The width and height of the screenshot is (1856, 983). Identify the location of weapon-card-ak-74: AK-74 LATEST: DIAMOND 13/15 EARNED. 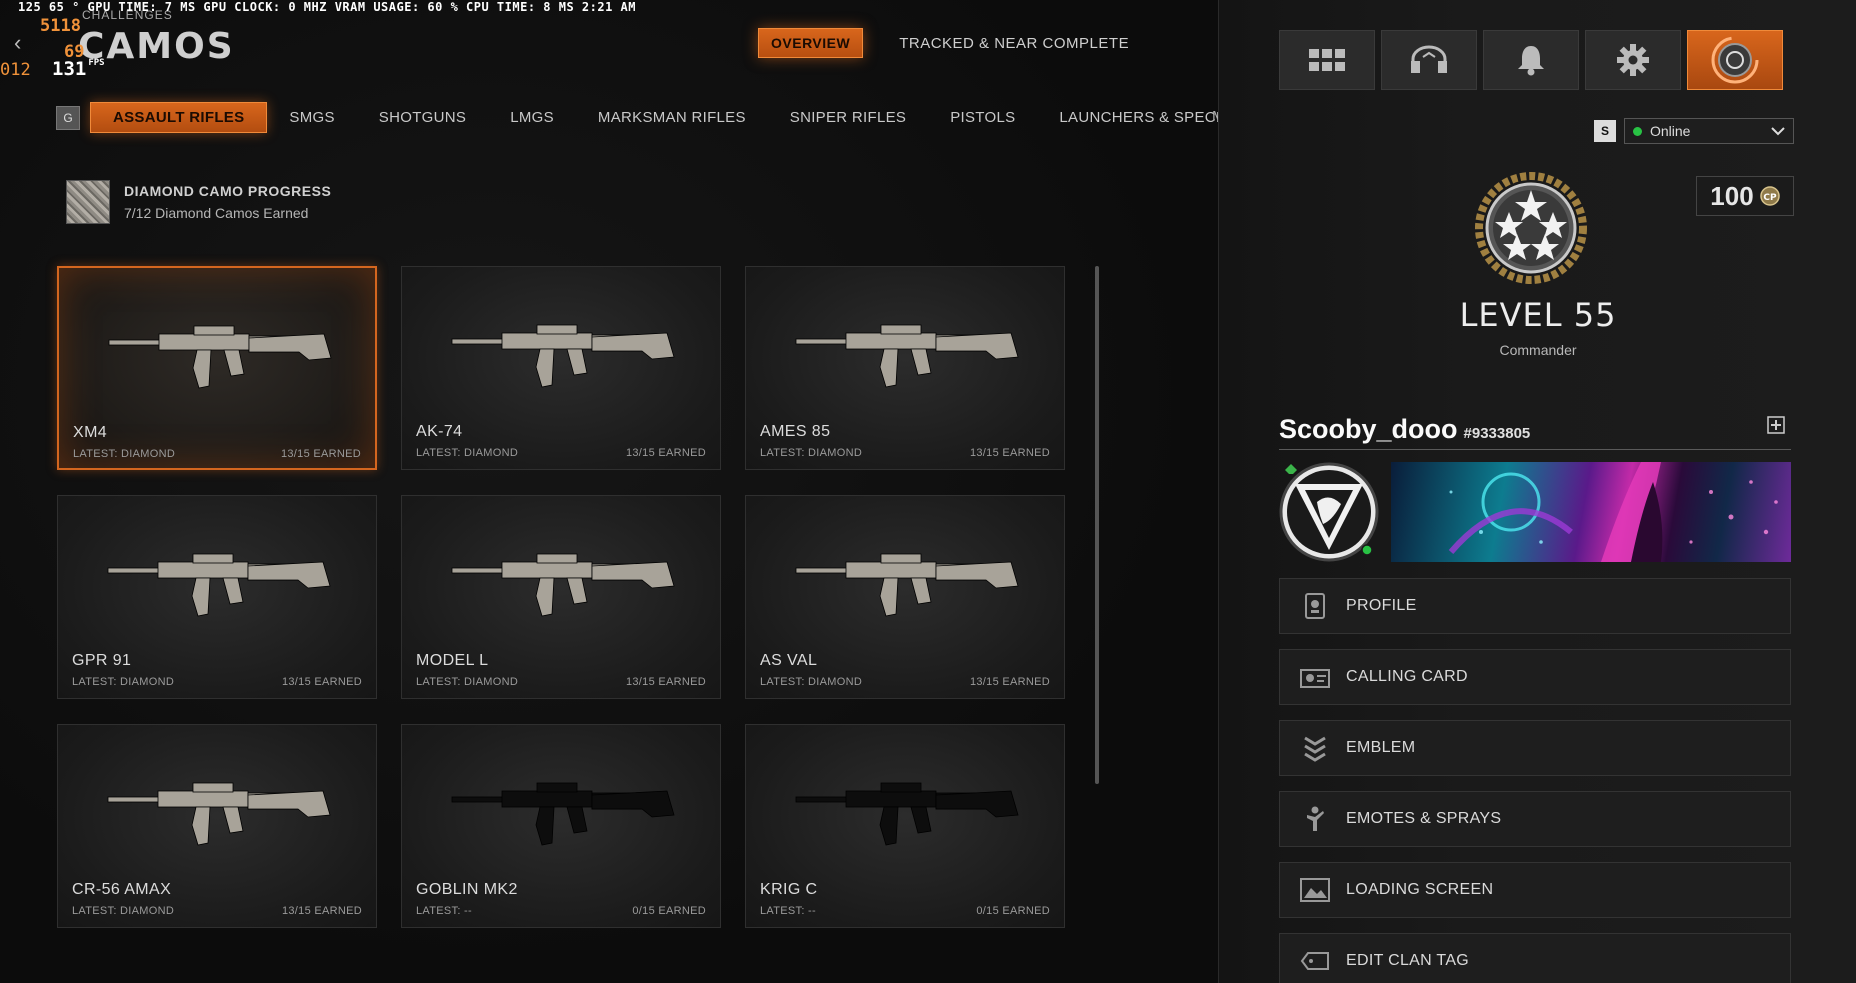
(561, 368).